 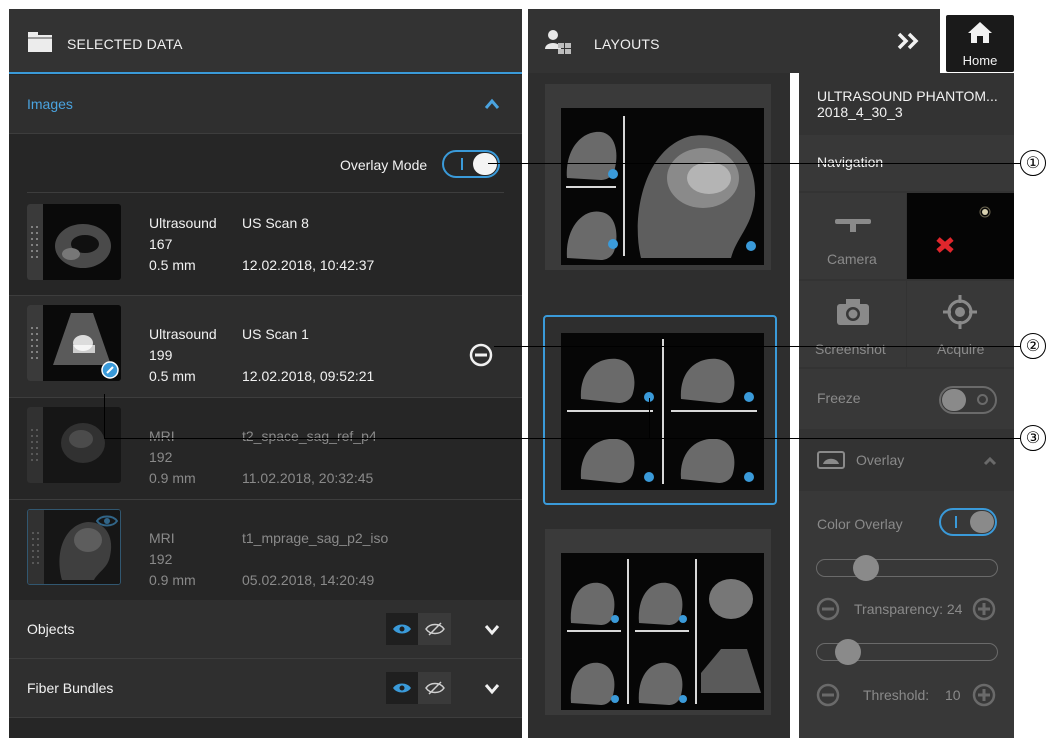 I want to click on overlay-section-header: Overlay, so click(x=906, y=460).